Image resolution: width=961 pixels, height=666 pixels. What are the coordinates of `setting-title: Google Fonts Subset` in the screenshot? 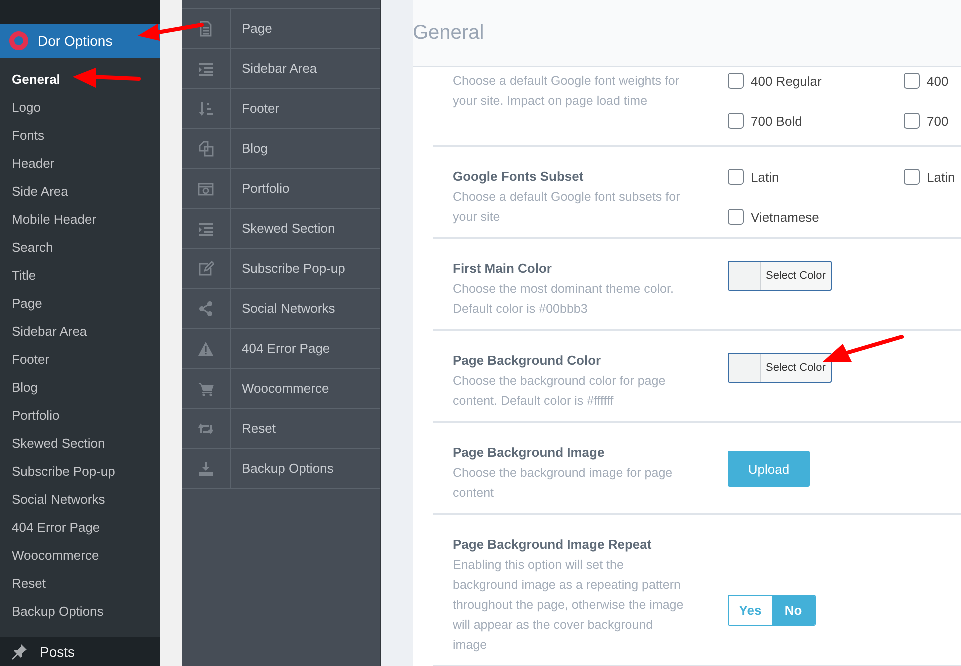 It's located at (519, 177).